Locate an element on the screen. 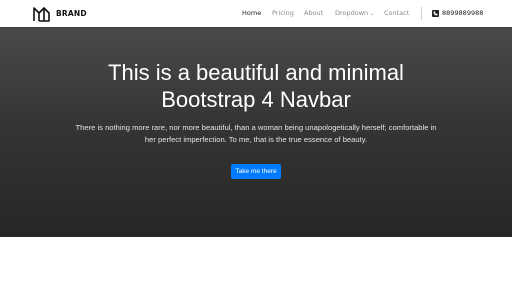 Image resolution: width=512 pixels, height=288 pixels. brand-link: BRAND is located at coordinates (60, 13).